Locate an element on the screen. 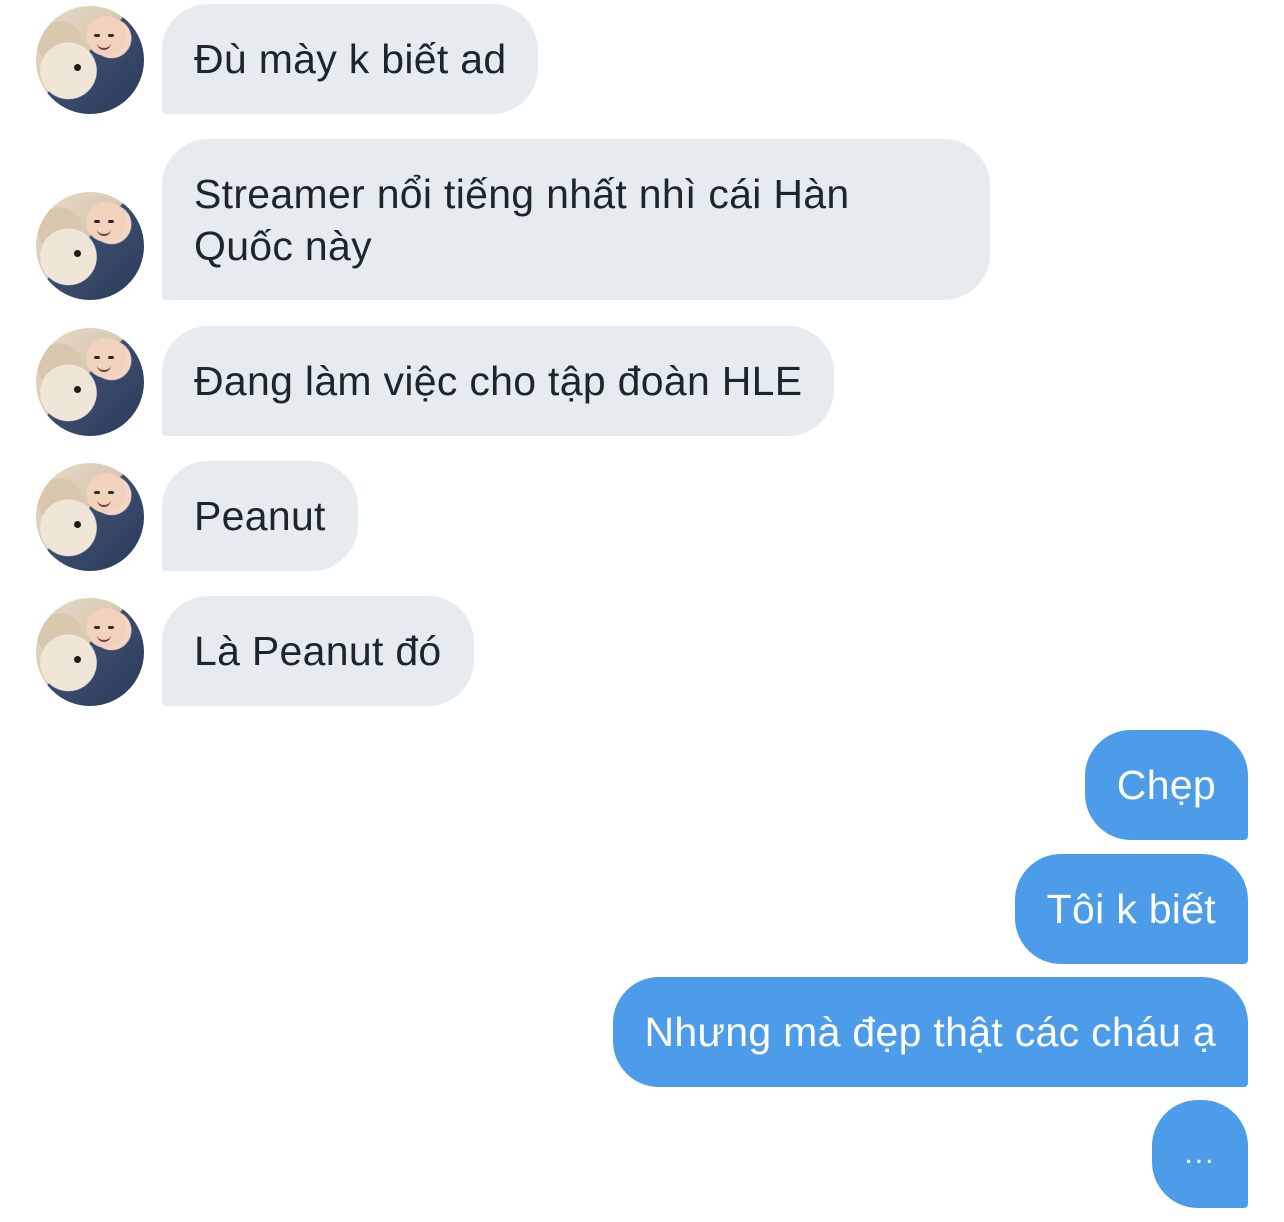 This screenshot has height=1222, width=1284. message-row-outgoing: Tôi k biết is located at coordinates (1131, 909).